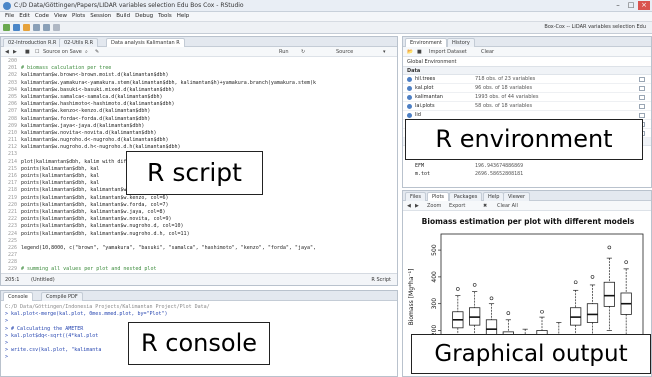 This screenshot has height=377, width=652. Describe the element at coordinates (97, 52) in the screenshot. I see `wand-icon: ✎` at that location.